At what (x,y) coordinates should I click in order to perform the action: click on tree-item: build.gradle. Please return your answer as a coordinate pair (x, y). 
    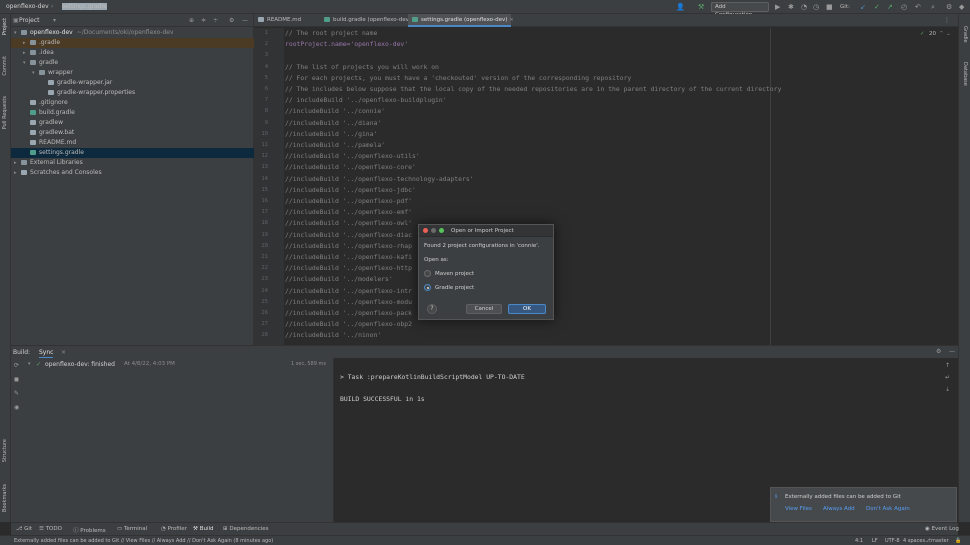
    Looking at the image, I should click on (132, 113).